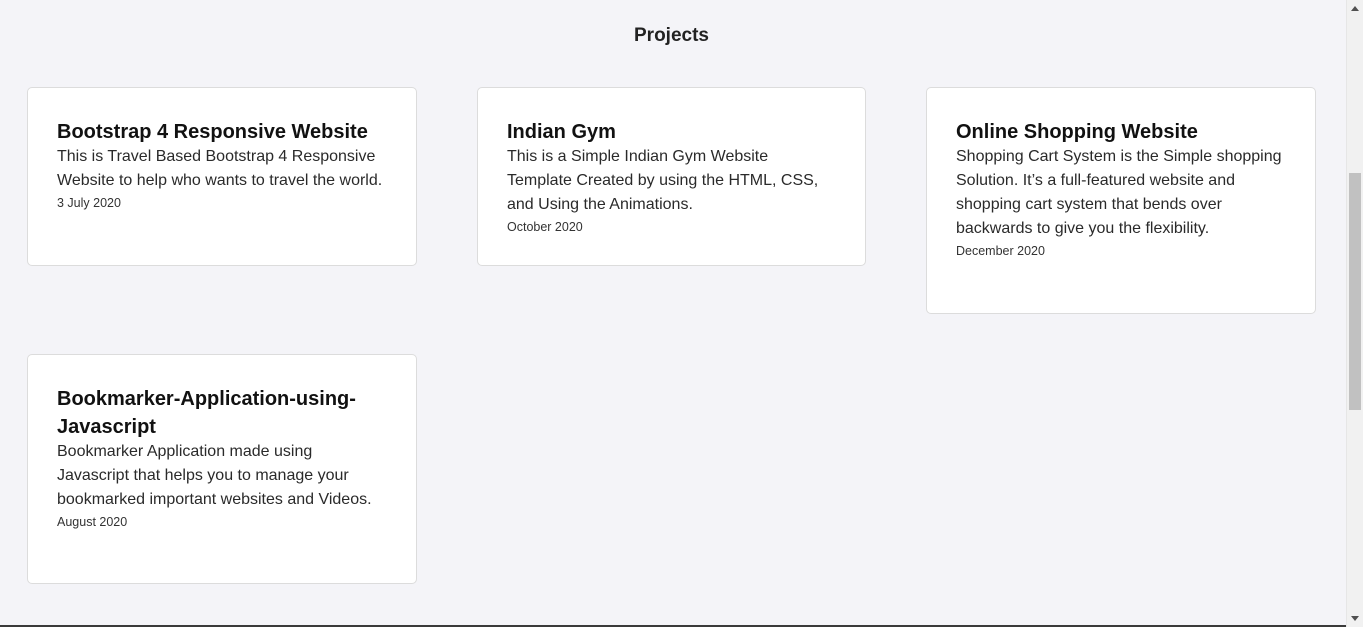 The image size is (1363, 627). I want to click on project-date: August 2020, so click(92, 522).